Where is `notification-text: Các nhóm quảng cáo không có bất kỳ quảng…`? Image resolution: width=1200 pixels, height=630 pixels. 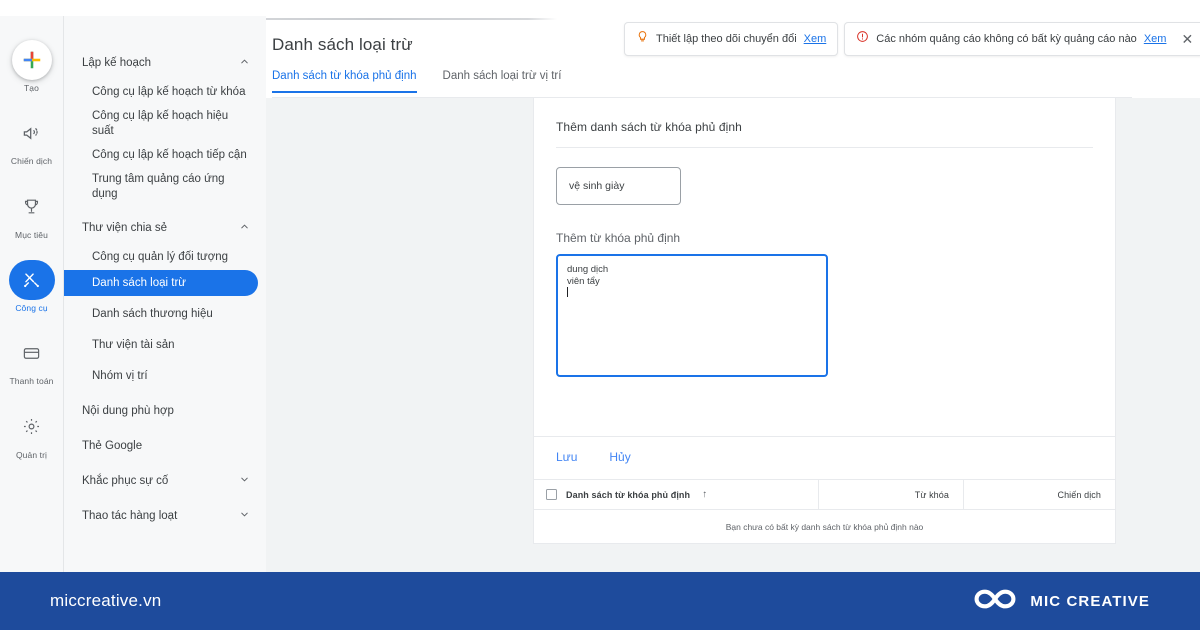 notification-text: Các nhóm quảng cáo không có bất kỳ quảng… is located at coordinates (1006, 39).